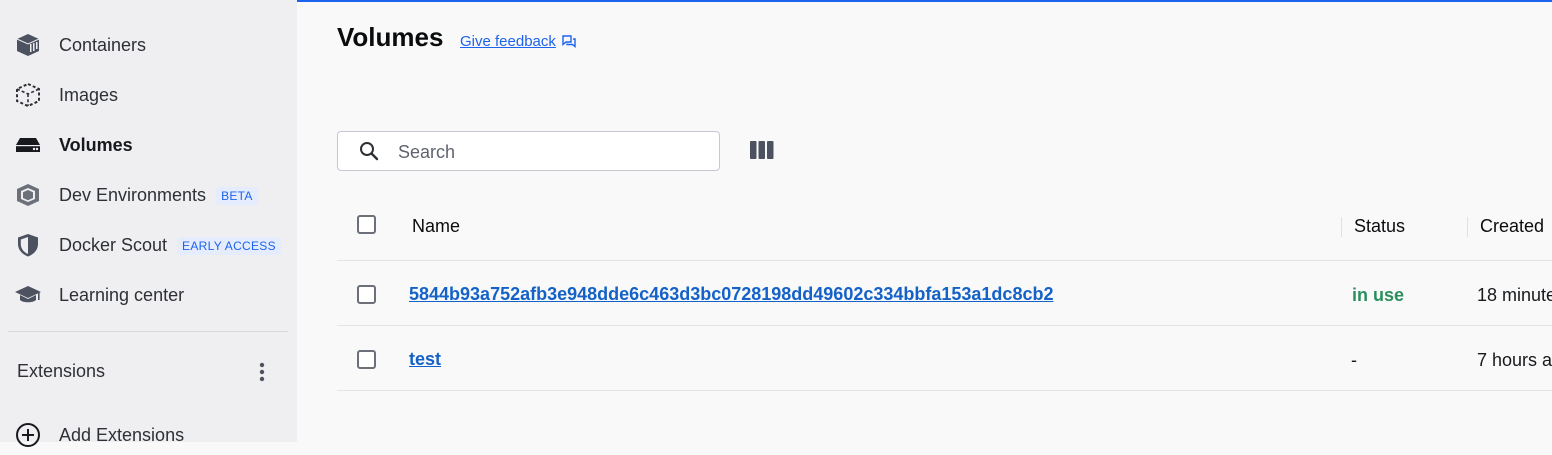 This screenshot has width=1552, height=455. What do you see at coordinates (1514, 295) in the screenshot?
I see `volume-created: 18 minute` at bounding box center [1514, 295].